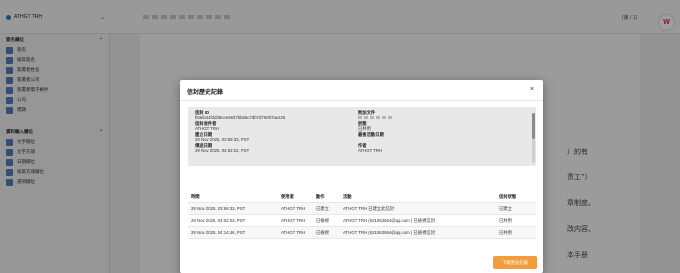 The width and height of the screenshot is (680, 273). Describe the element at coordinates (508, 196) in the screenshot. I see `column-header-status: 信封狀態` at that location.